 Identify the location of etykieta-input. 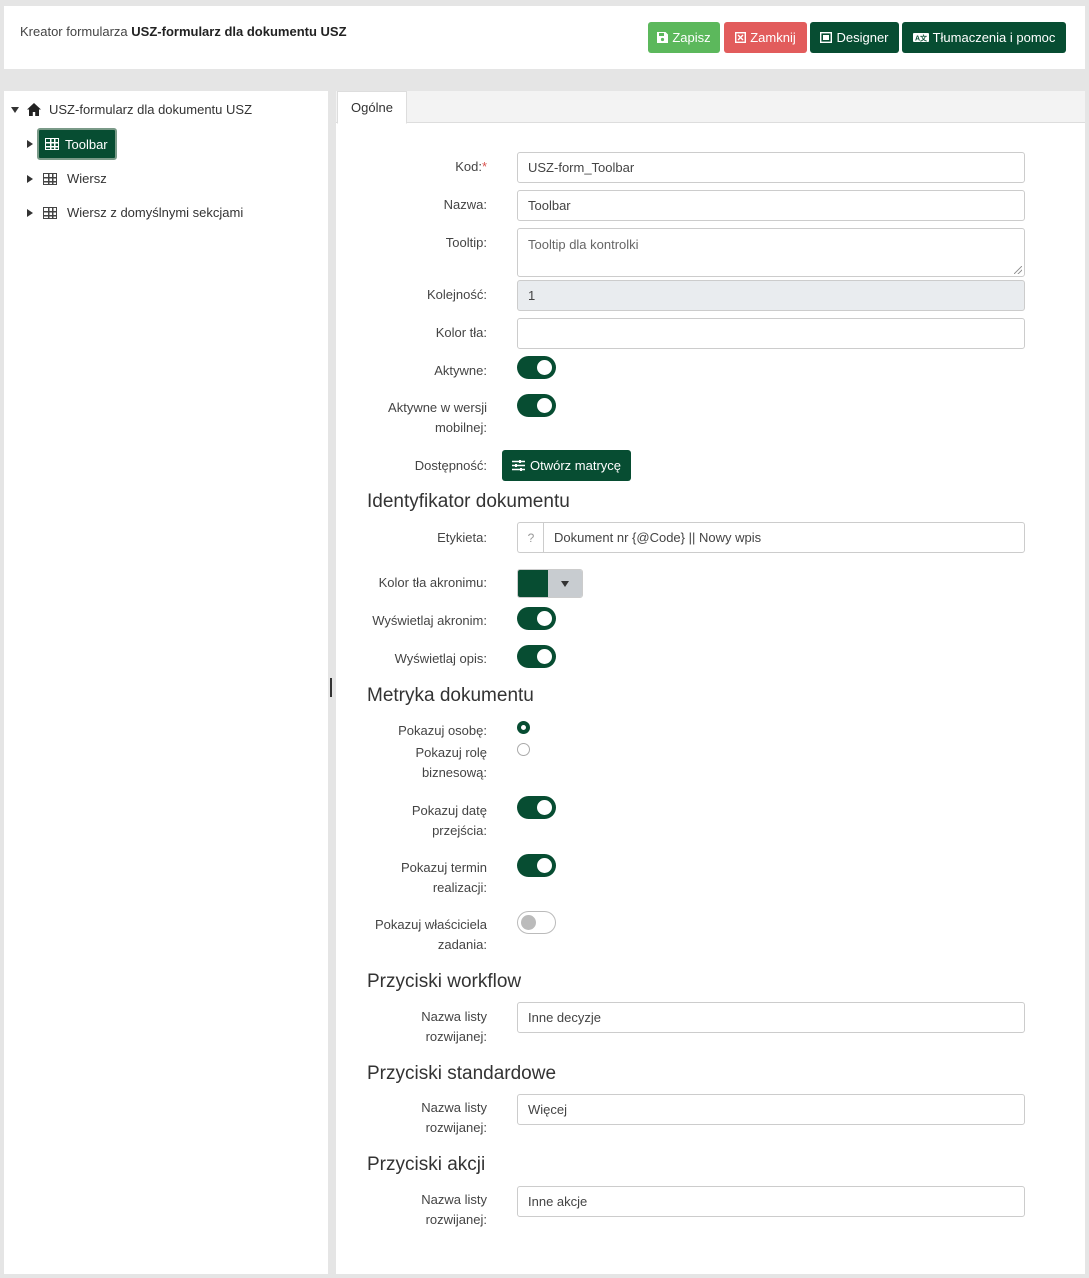
(784, 537).